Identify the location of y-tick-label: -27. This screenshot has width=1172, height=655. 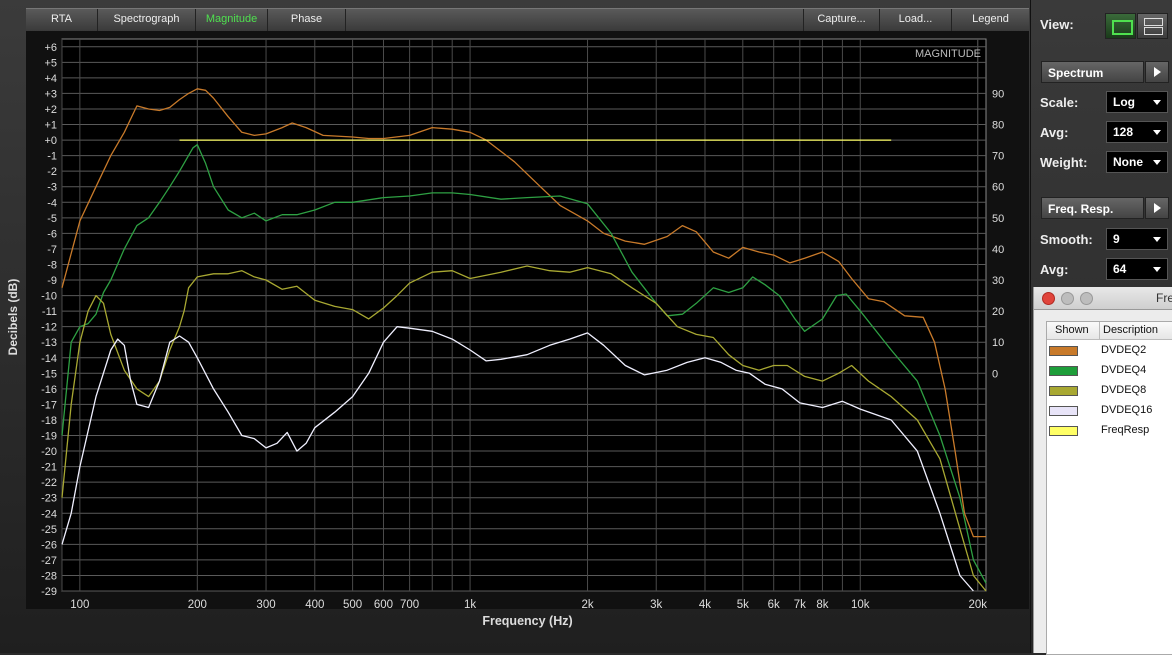
(49, 561).